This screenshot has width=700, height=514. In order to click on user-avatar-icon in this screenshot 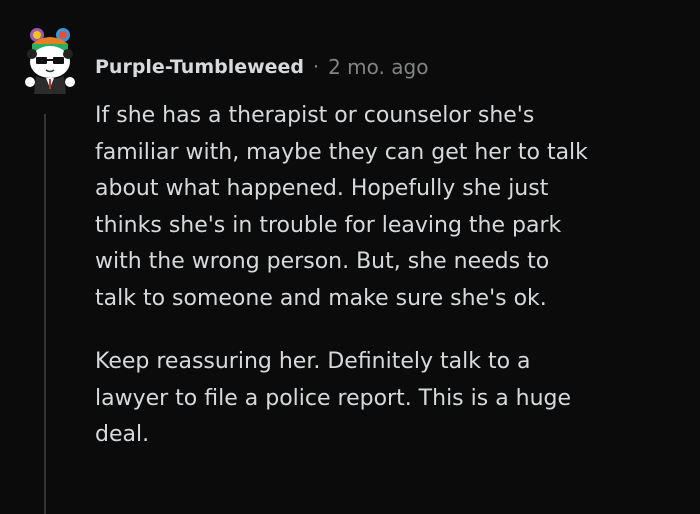, I will do `click(49, 61)`.